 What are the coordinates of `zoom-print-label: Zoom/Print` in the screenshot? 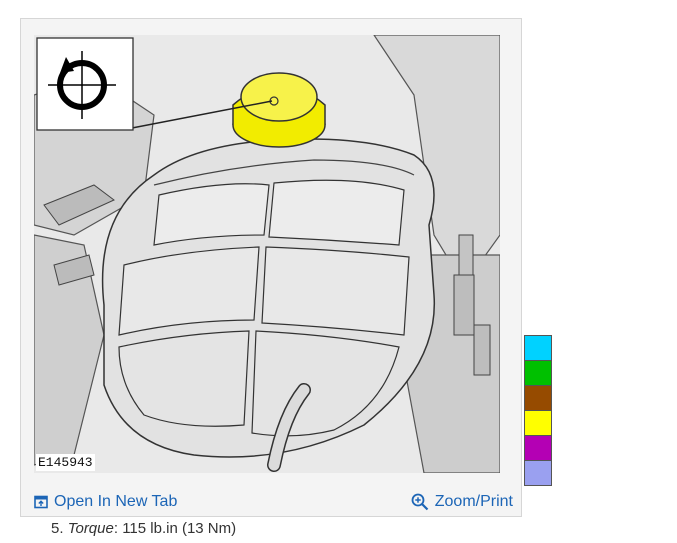 It's located at (473, 501).